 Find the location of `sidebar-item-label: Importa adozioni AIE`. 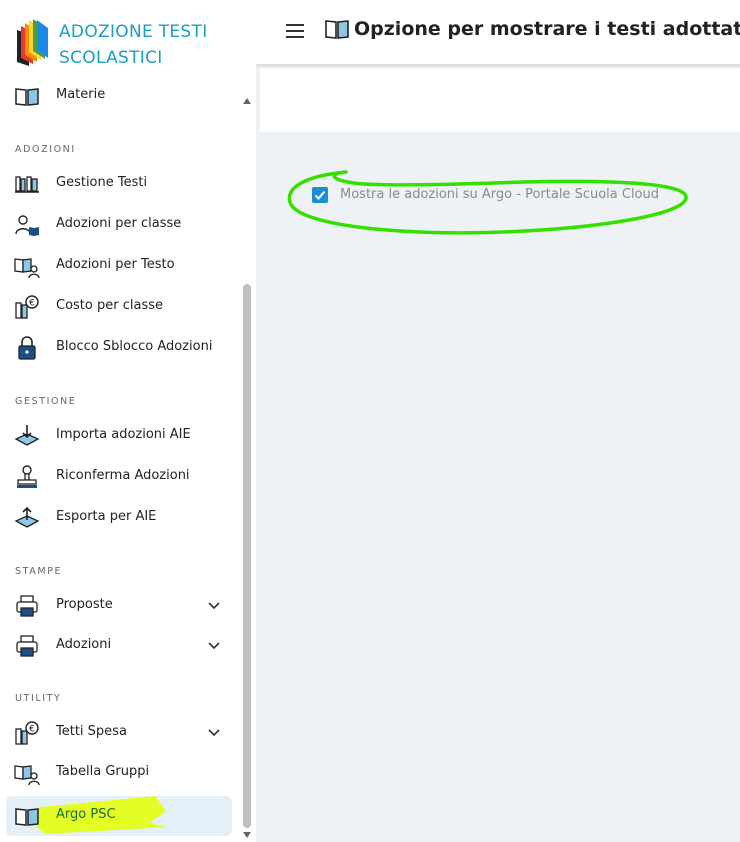

sidebar-item-label: Importa adozioni AIE is located at coordinates (123, 434).